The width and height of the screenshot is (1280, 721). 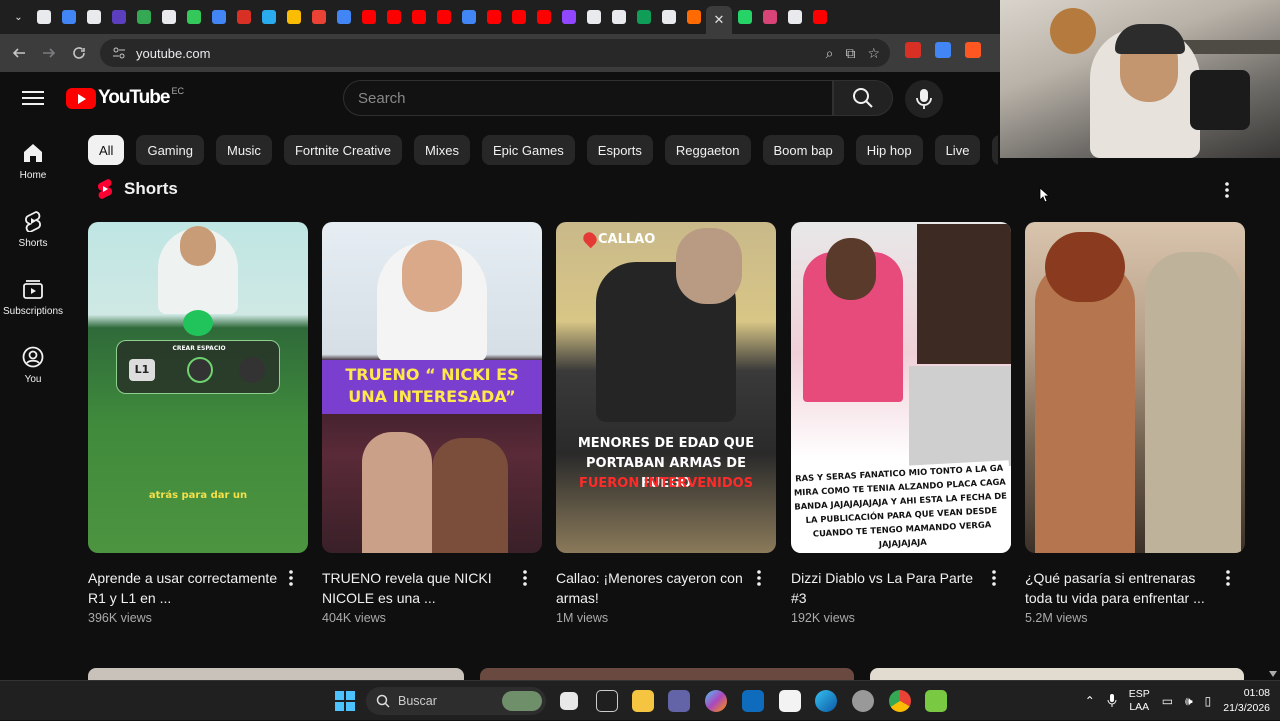 What do you see at coordinates (900, 701) in the screenshot?
I see `chrome-icon` at bounding box center [900, 701].